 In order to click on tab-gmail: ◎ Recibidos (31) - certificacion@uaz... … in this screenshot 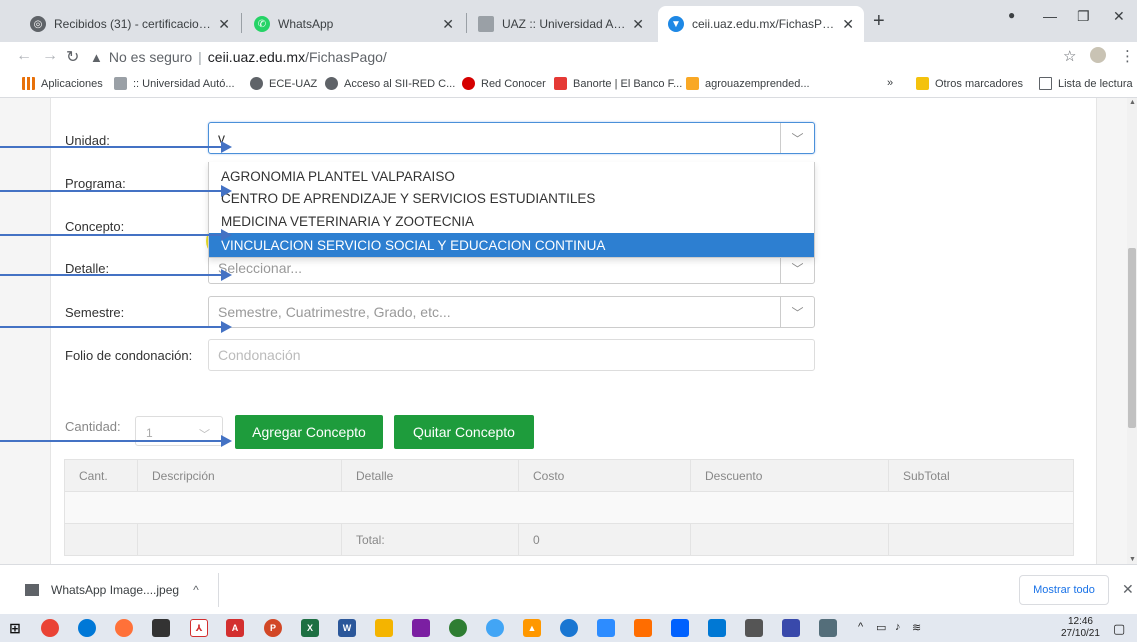, I will do `click(130, 24)`.